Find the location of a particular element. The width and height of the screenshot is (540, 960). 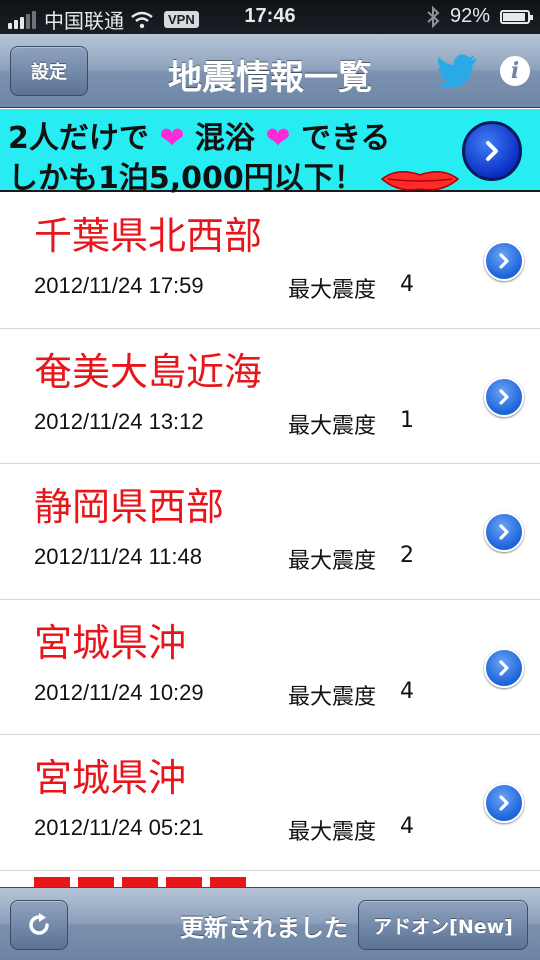

twitter-bird-icon is located at coordinates (458, 71).